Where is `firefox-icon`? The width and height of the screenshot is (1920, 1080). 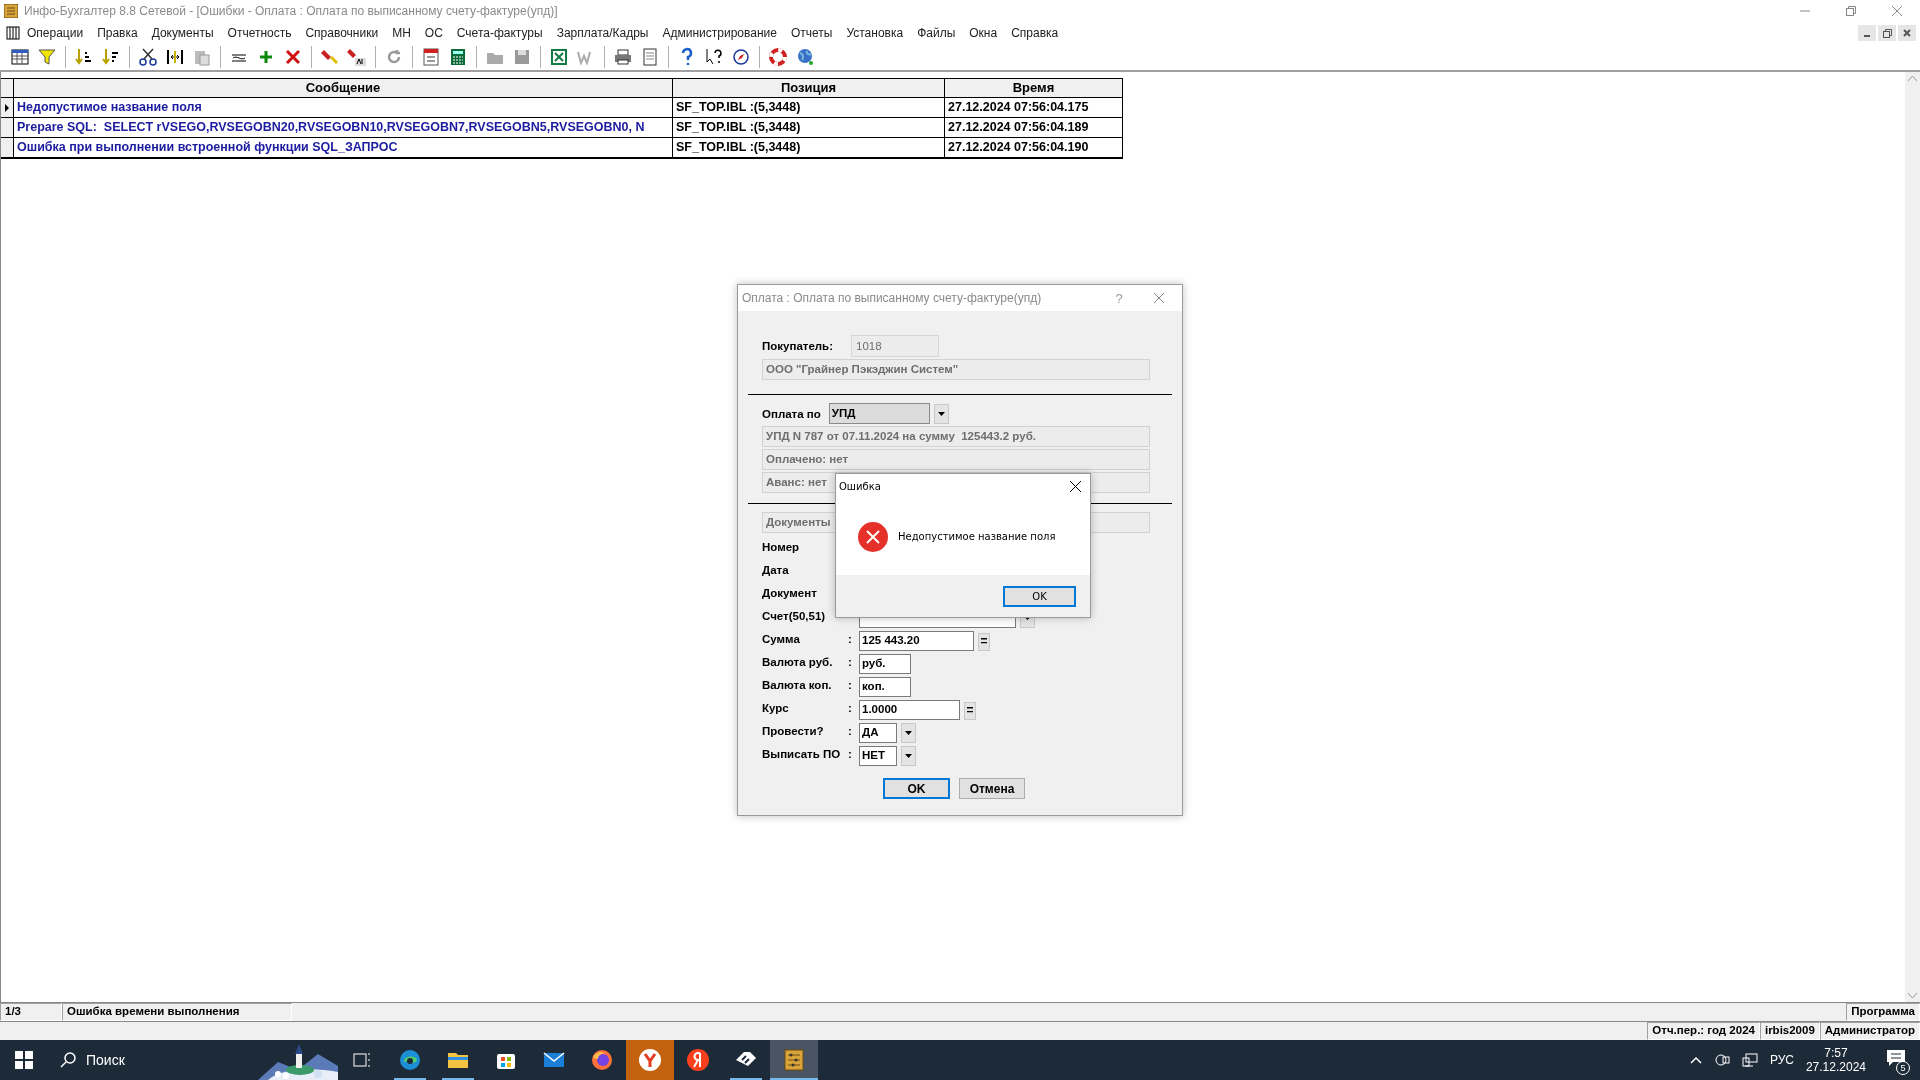 firefox-icon is located at coordinates (602, 1060).